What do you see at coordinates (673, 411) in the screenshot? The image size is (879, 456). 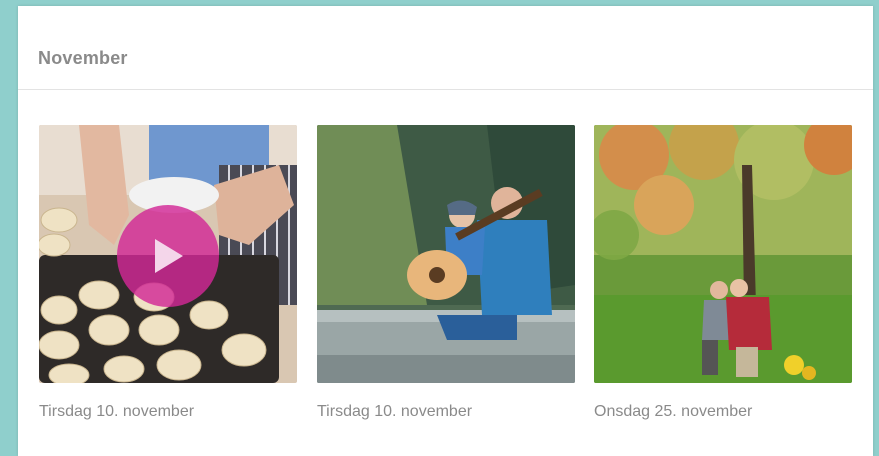 I see `media-date: Onsdag 25. november` at bounding box center [673, 411].